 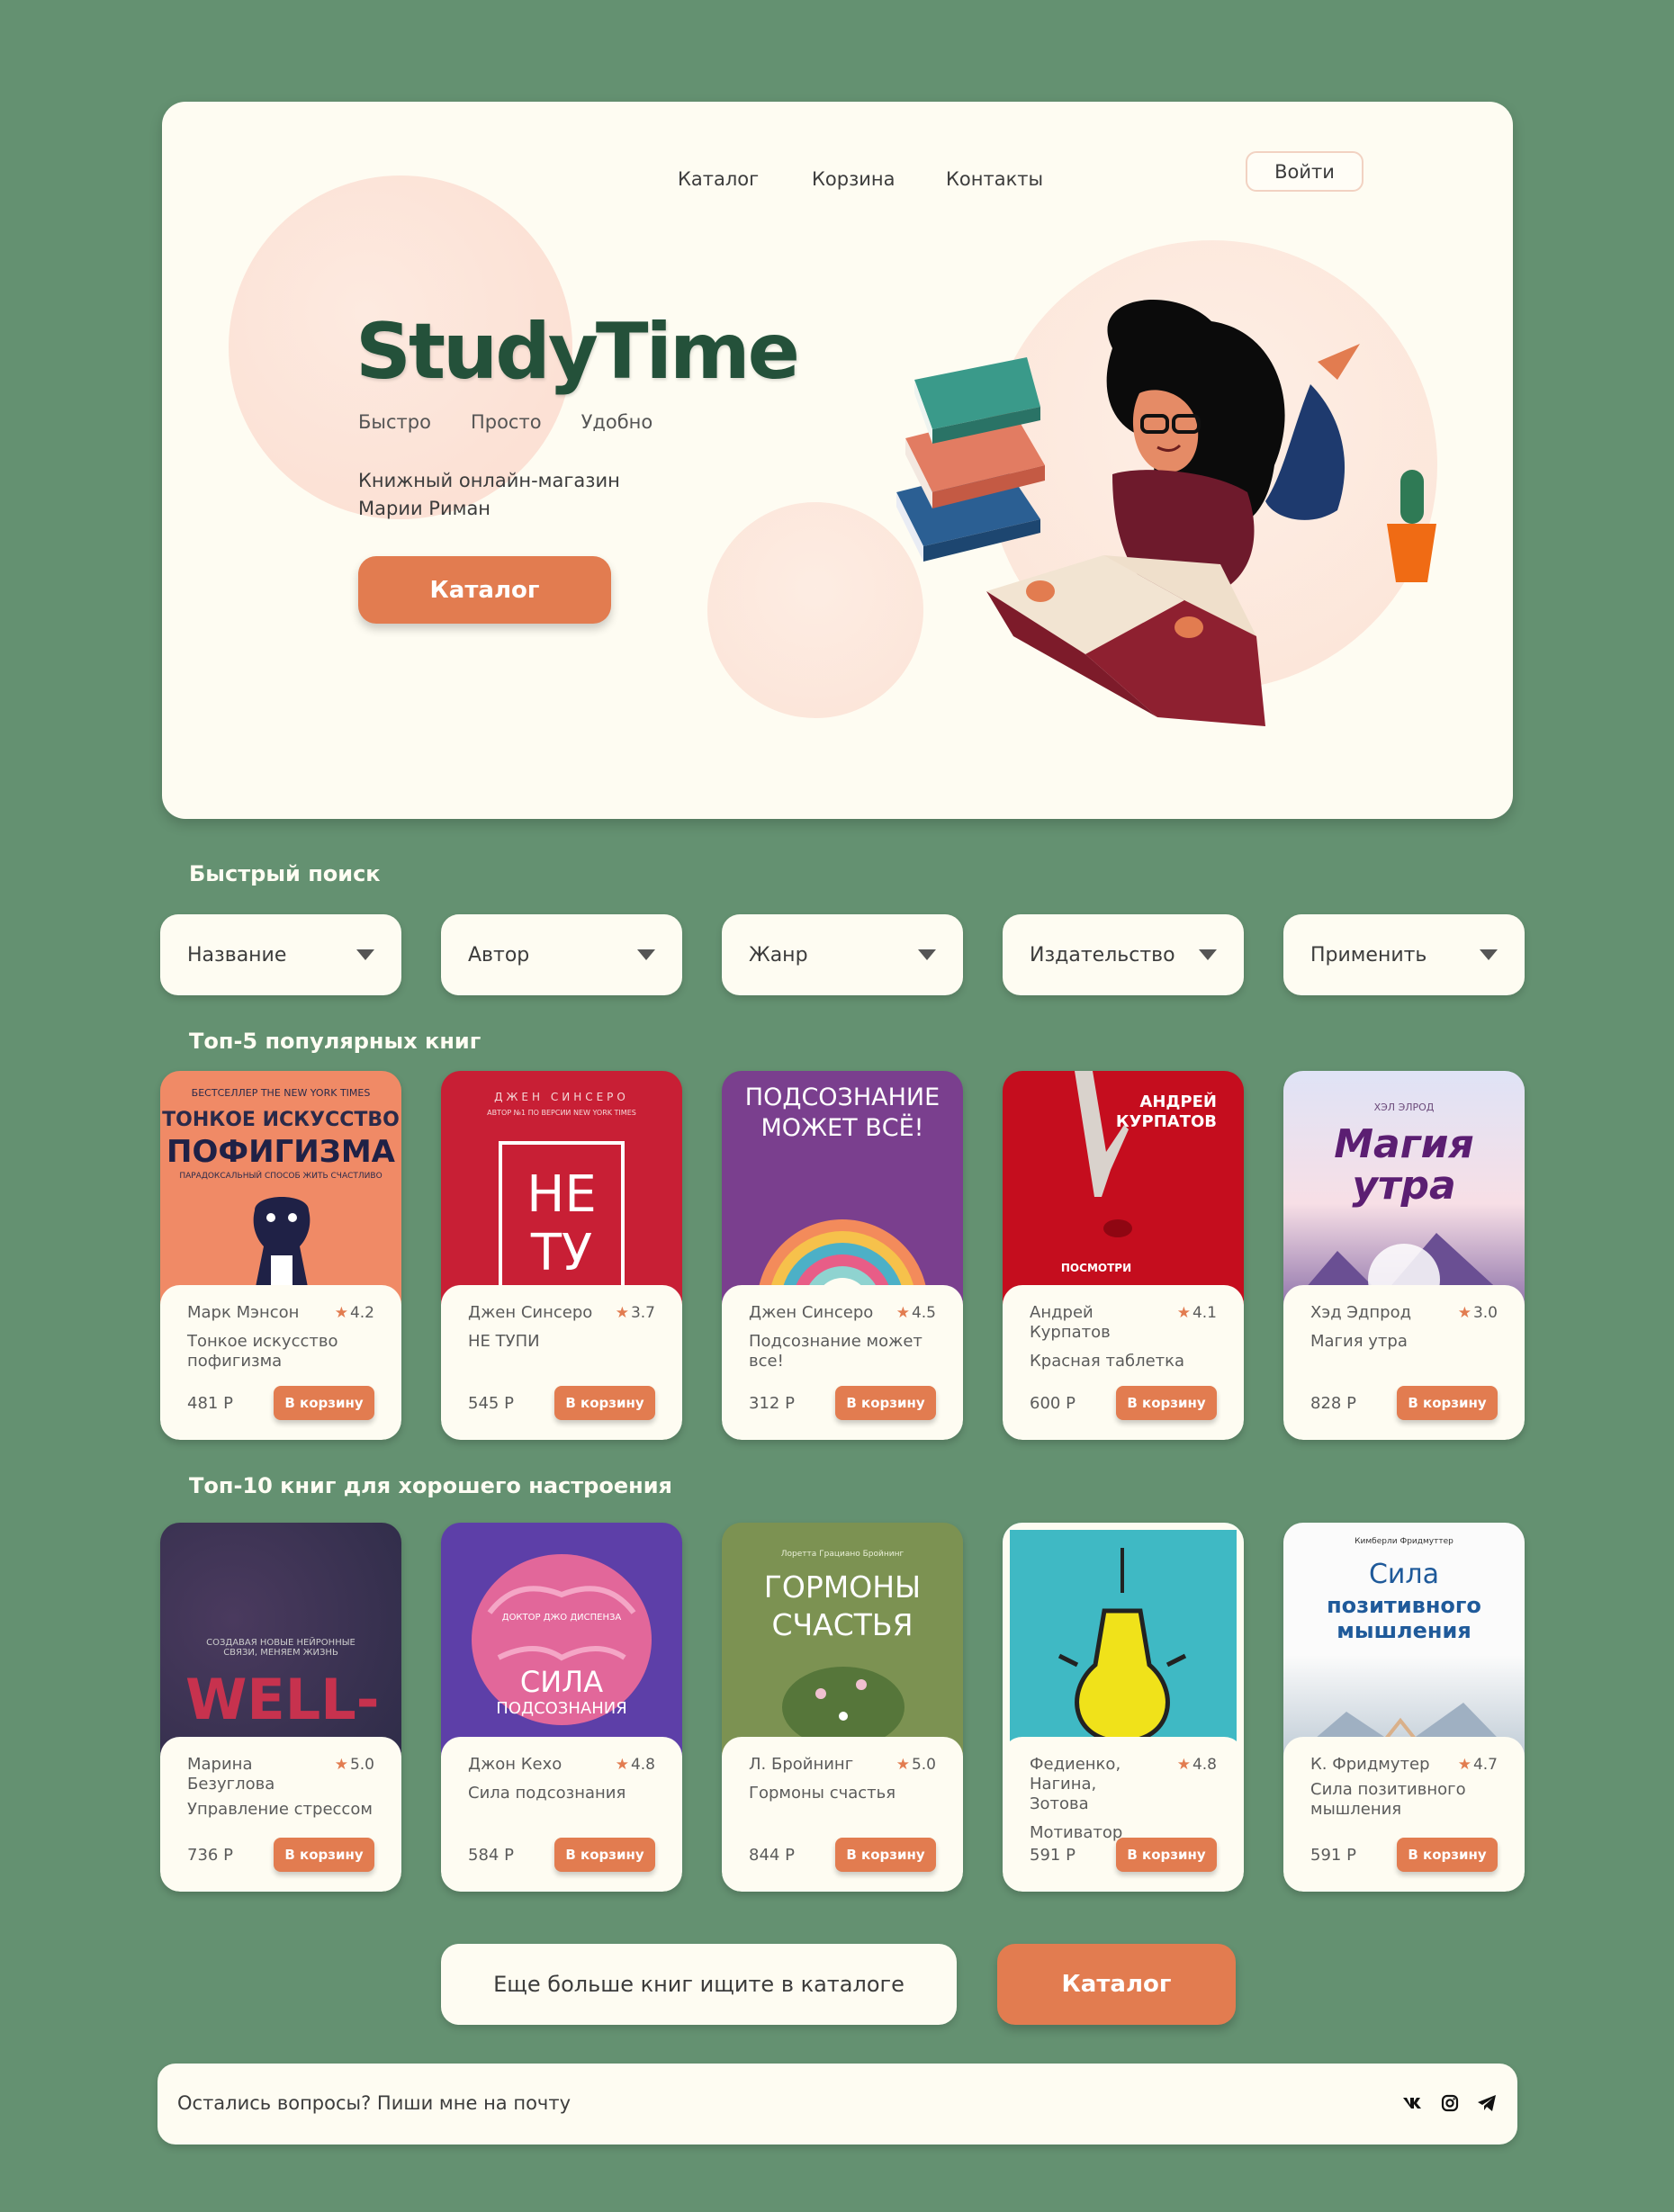 I want to click on book-info: Джен Синсеро ★ 3.7 НЕ ТУПИ 545 Р В корзину, so click(x=561, y=1362).